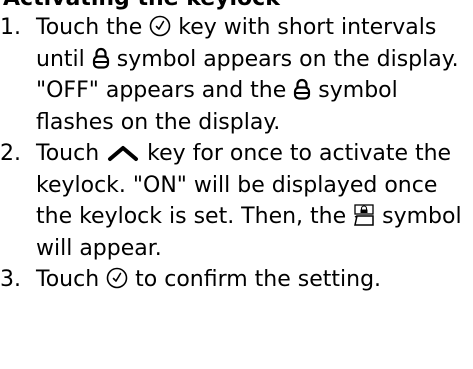 This screenshot has width=473, height=369. I want to click on step-text: Touch to confirm the setting., so click(254, 280).